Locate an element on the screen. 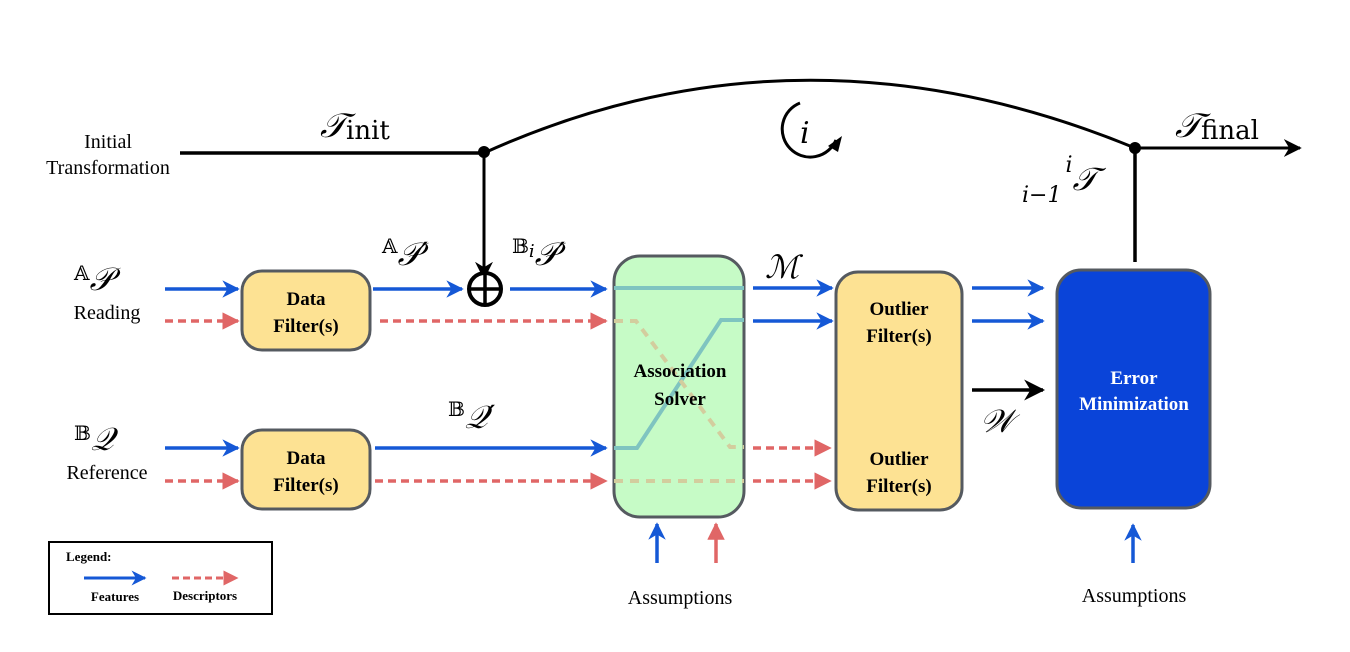  reference-label: Reference is located at coordinates (106, 473).